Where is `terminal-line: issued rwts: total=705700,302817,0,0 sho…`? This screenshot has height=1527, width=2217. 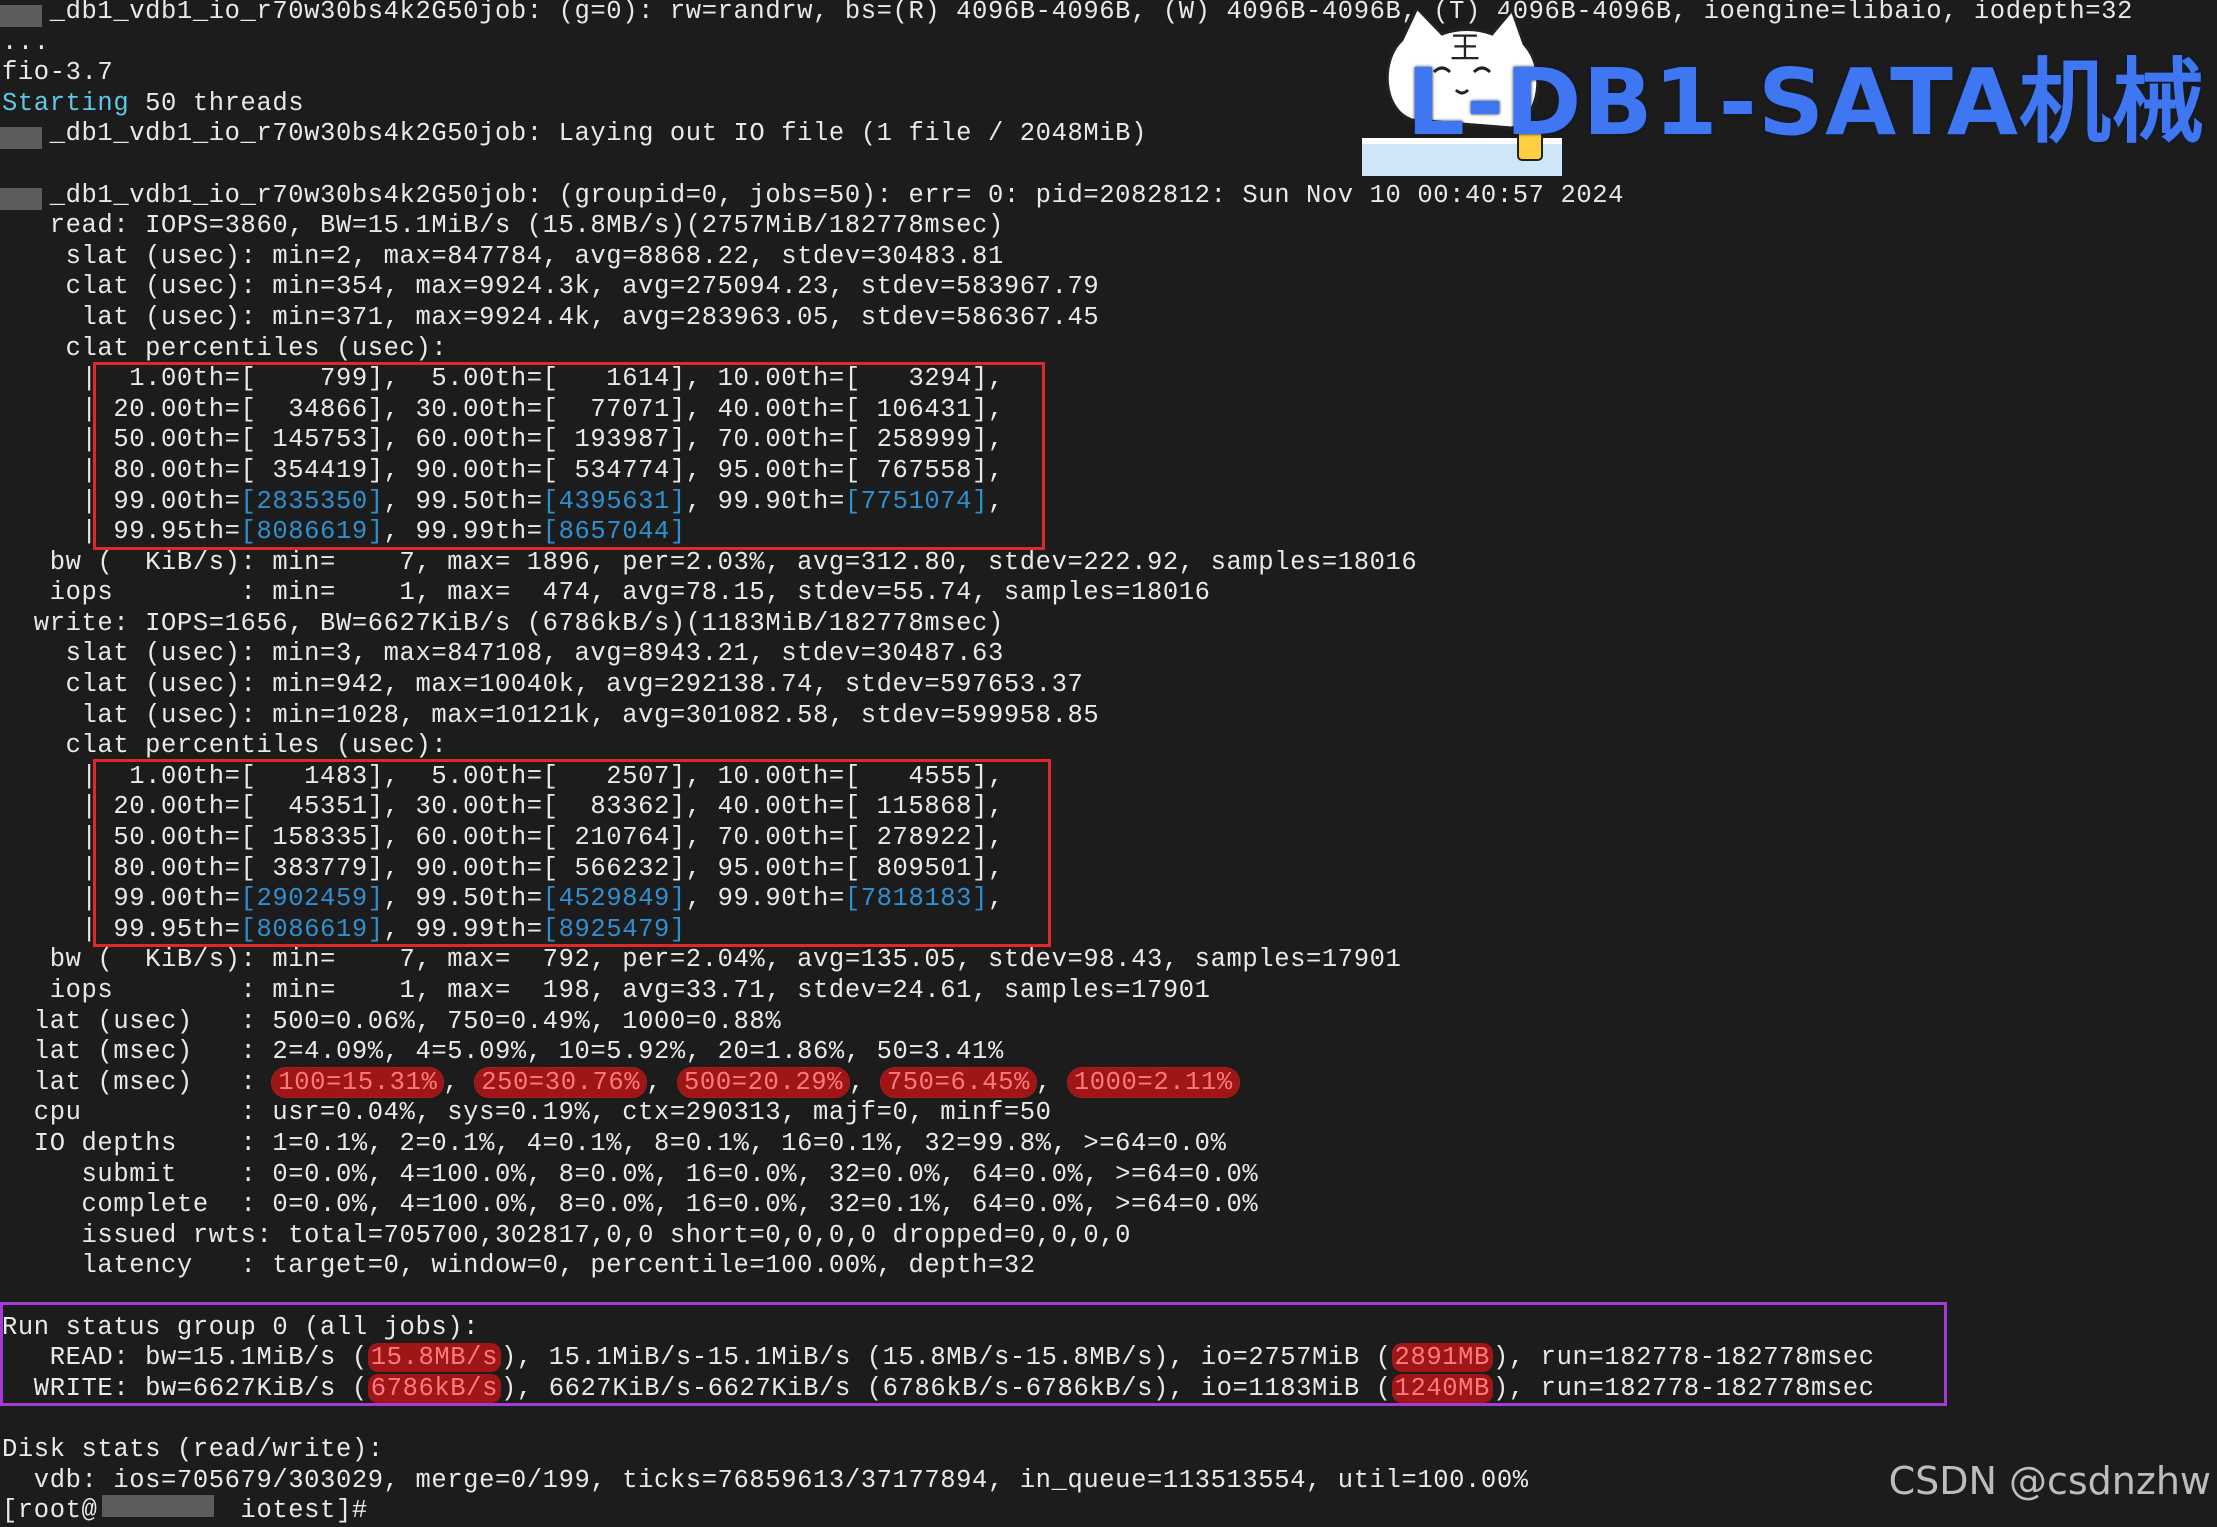 terminal-line: issued rwts: total=705700,302817,0,0 sho… is located at coordinates (567, 1235).